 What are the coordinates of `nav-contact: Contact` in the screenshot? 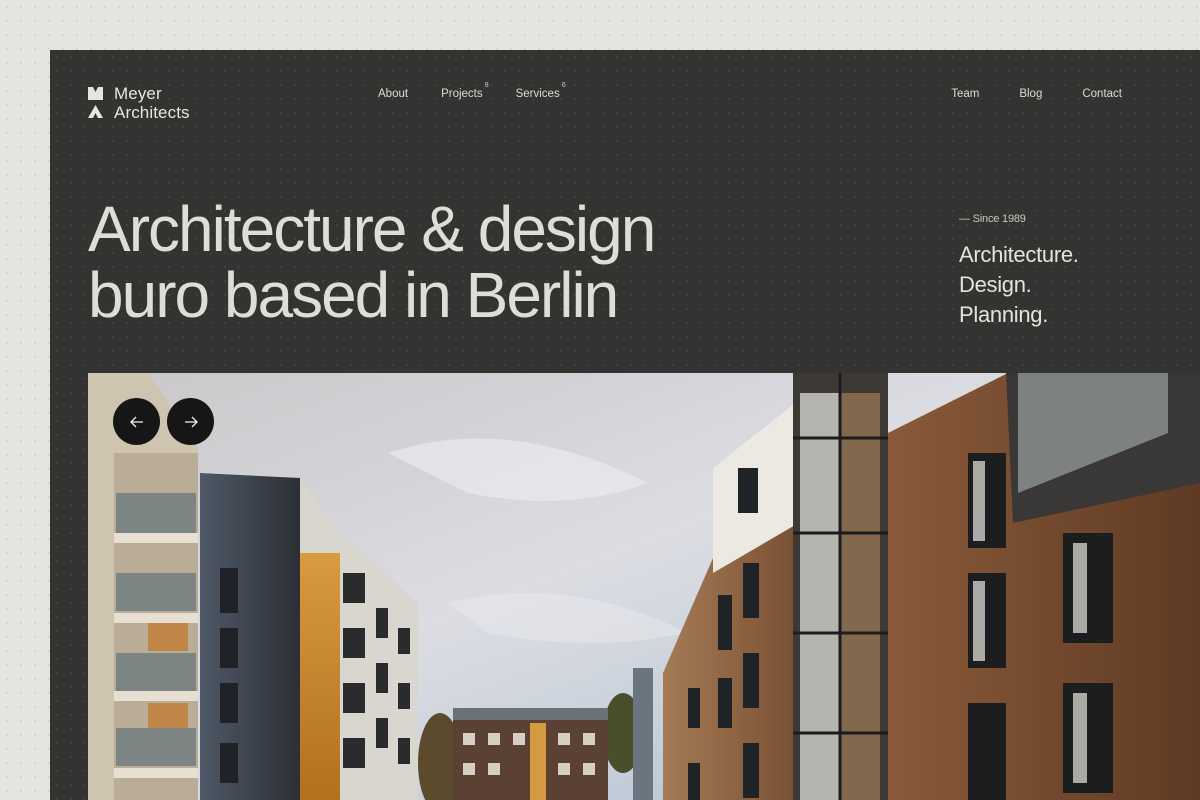 It's located at (1102, 94).